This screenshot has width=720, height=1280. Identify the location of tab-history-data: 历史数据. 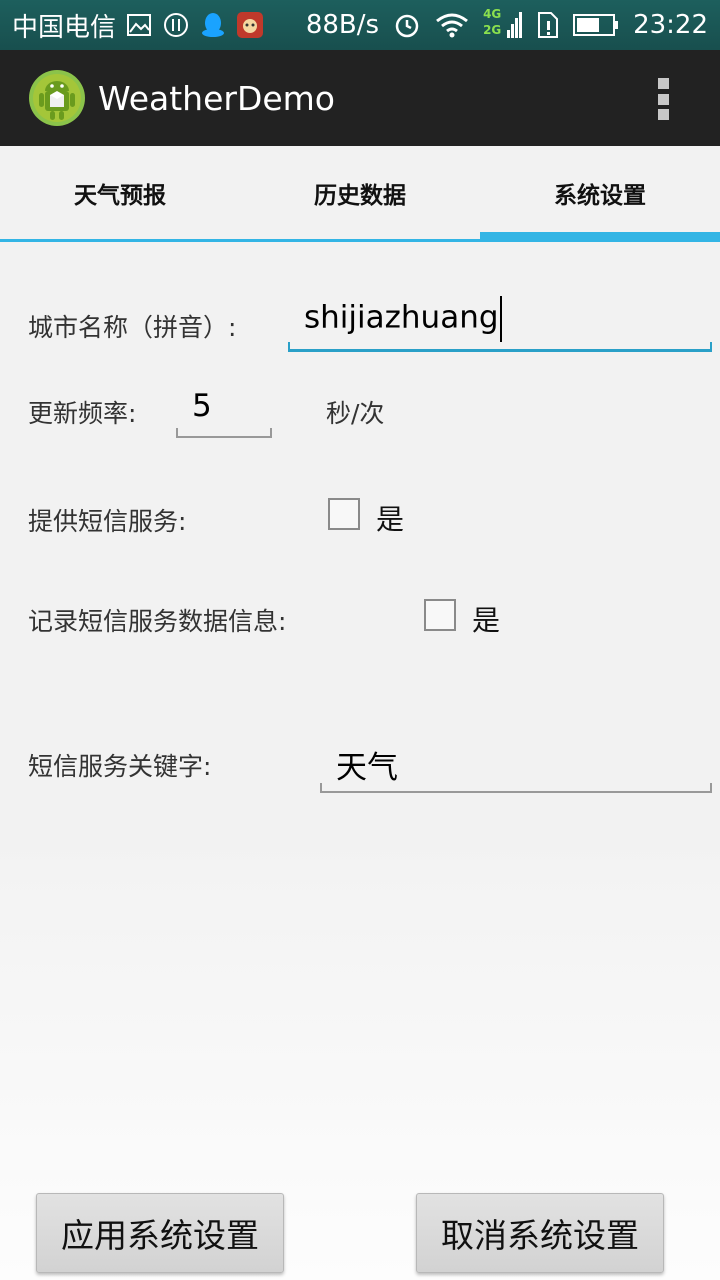
(360, 192).